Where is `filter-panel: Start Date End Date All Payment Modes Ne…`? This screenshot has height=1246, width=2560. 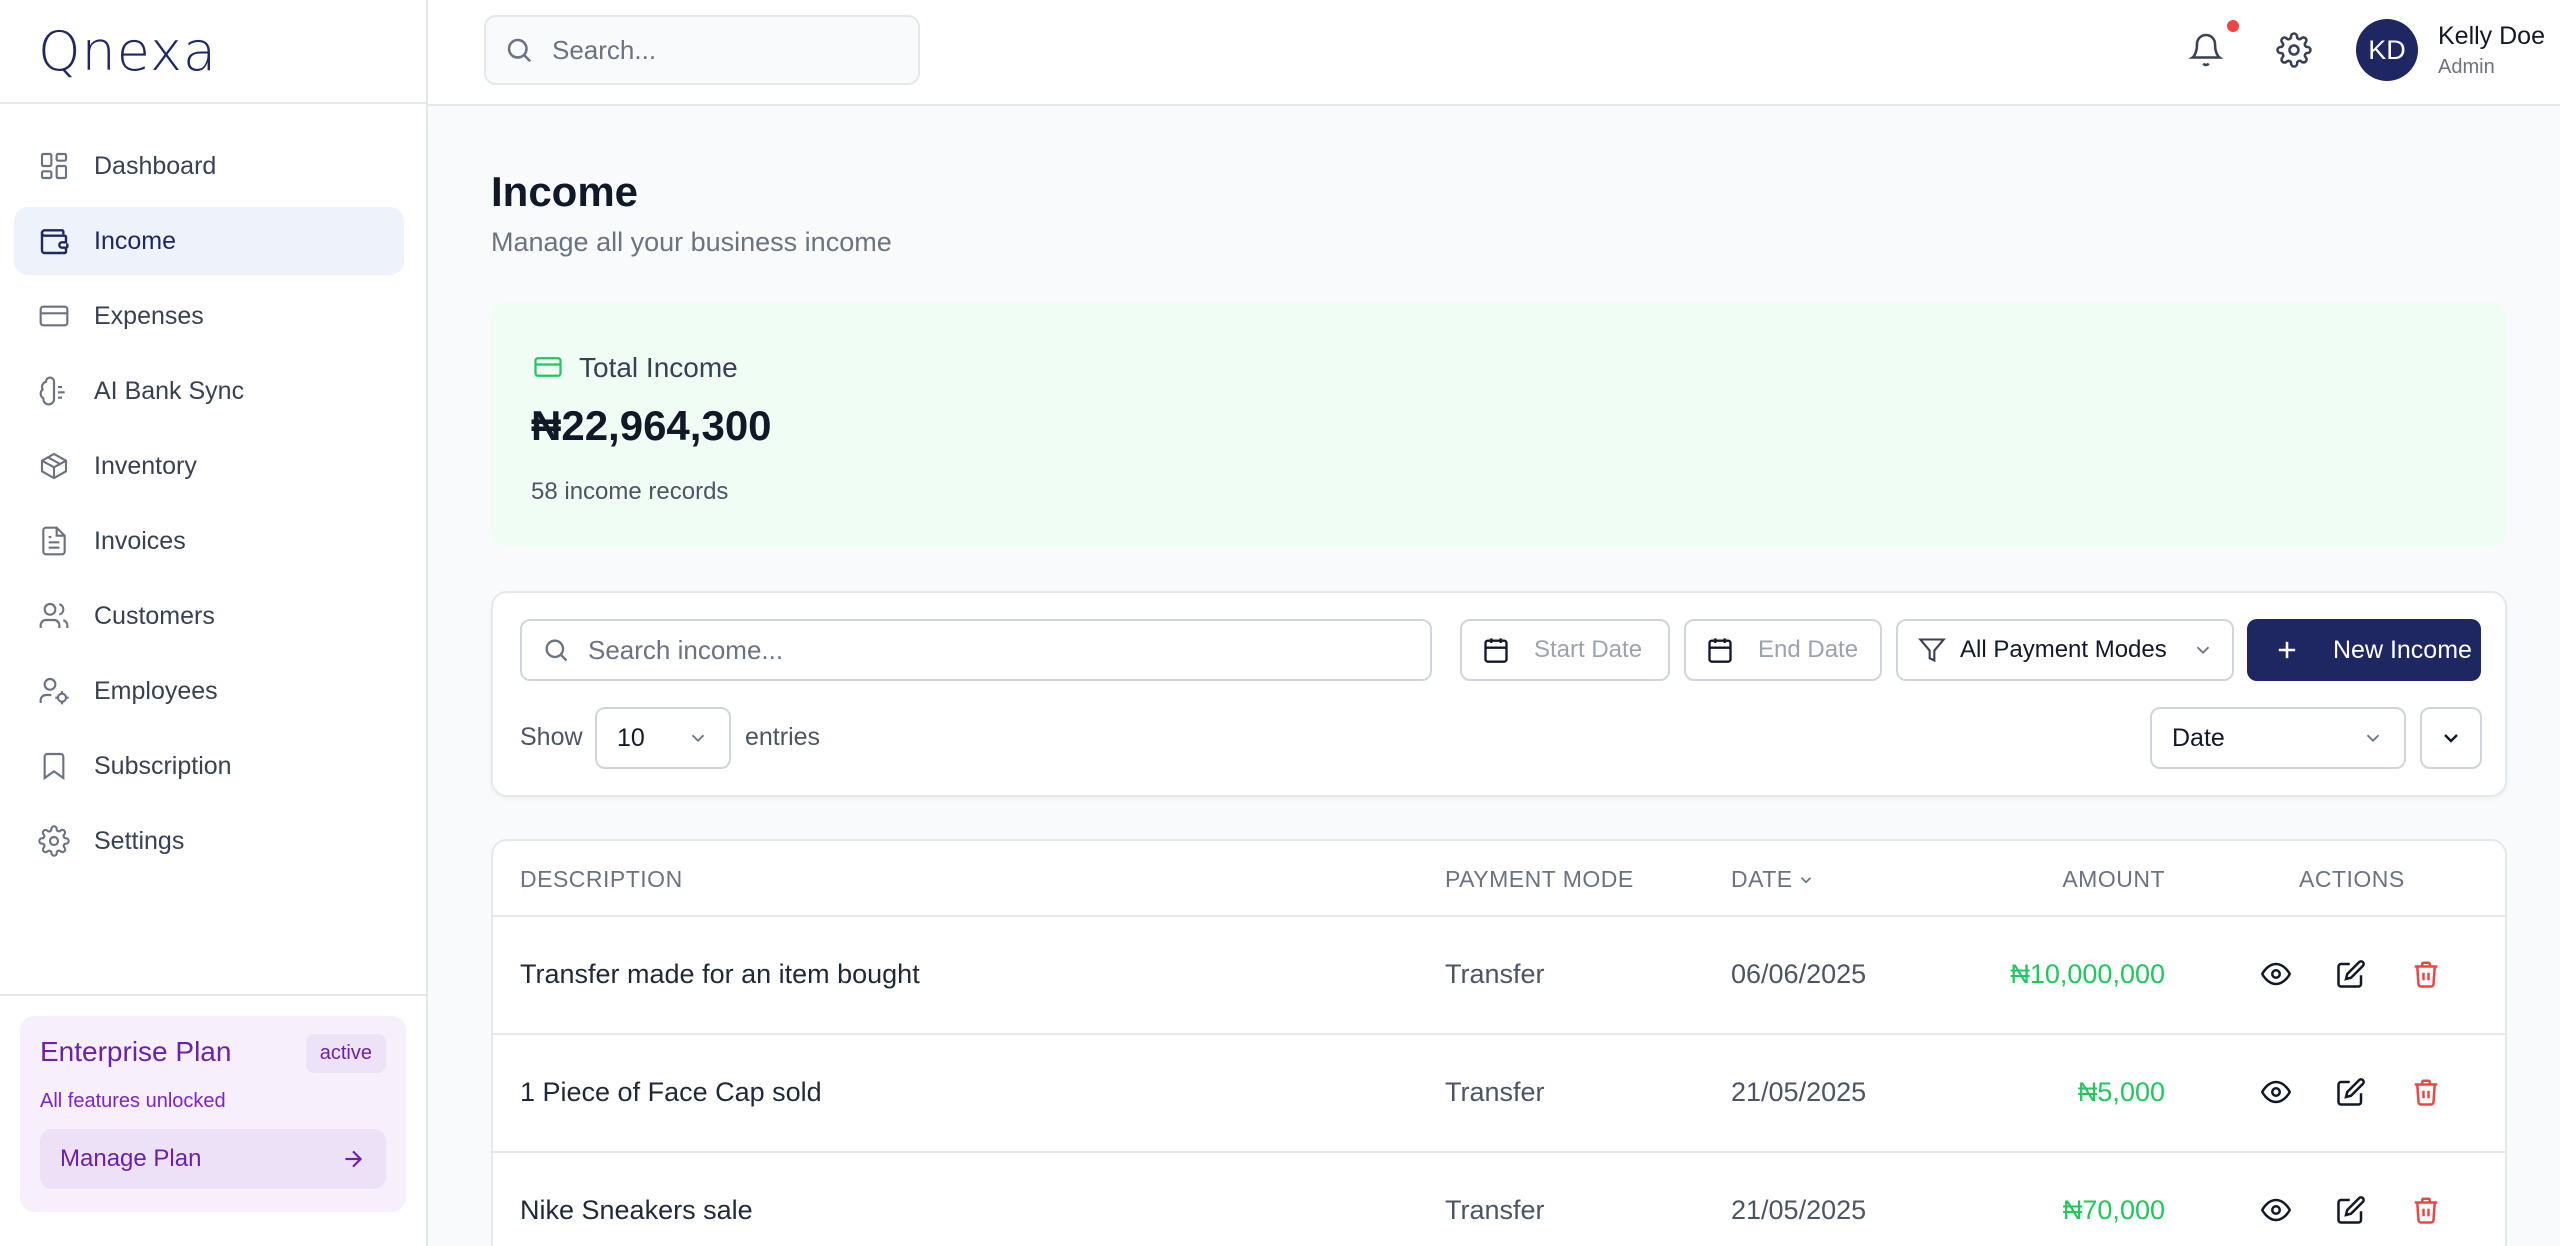 filter-panel: Start Date End Date All Payment Modes Ne… is located at coordinates (1499, 694).